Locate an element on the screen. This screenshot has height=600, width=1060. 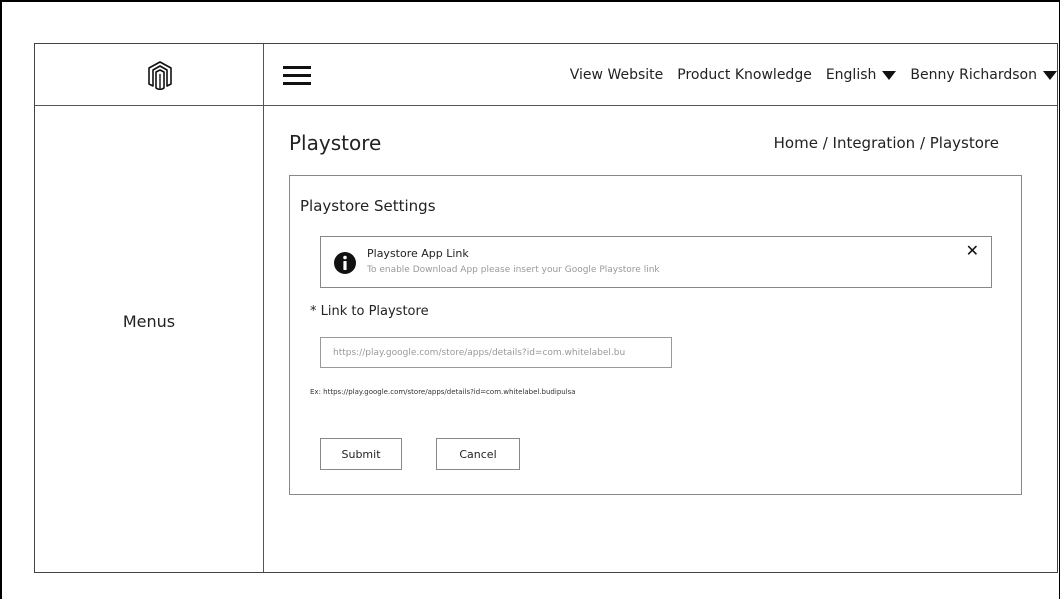
language-label: English is located at coordinates (851, 75).